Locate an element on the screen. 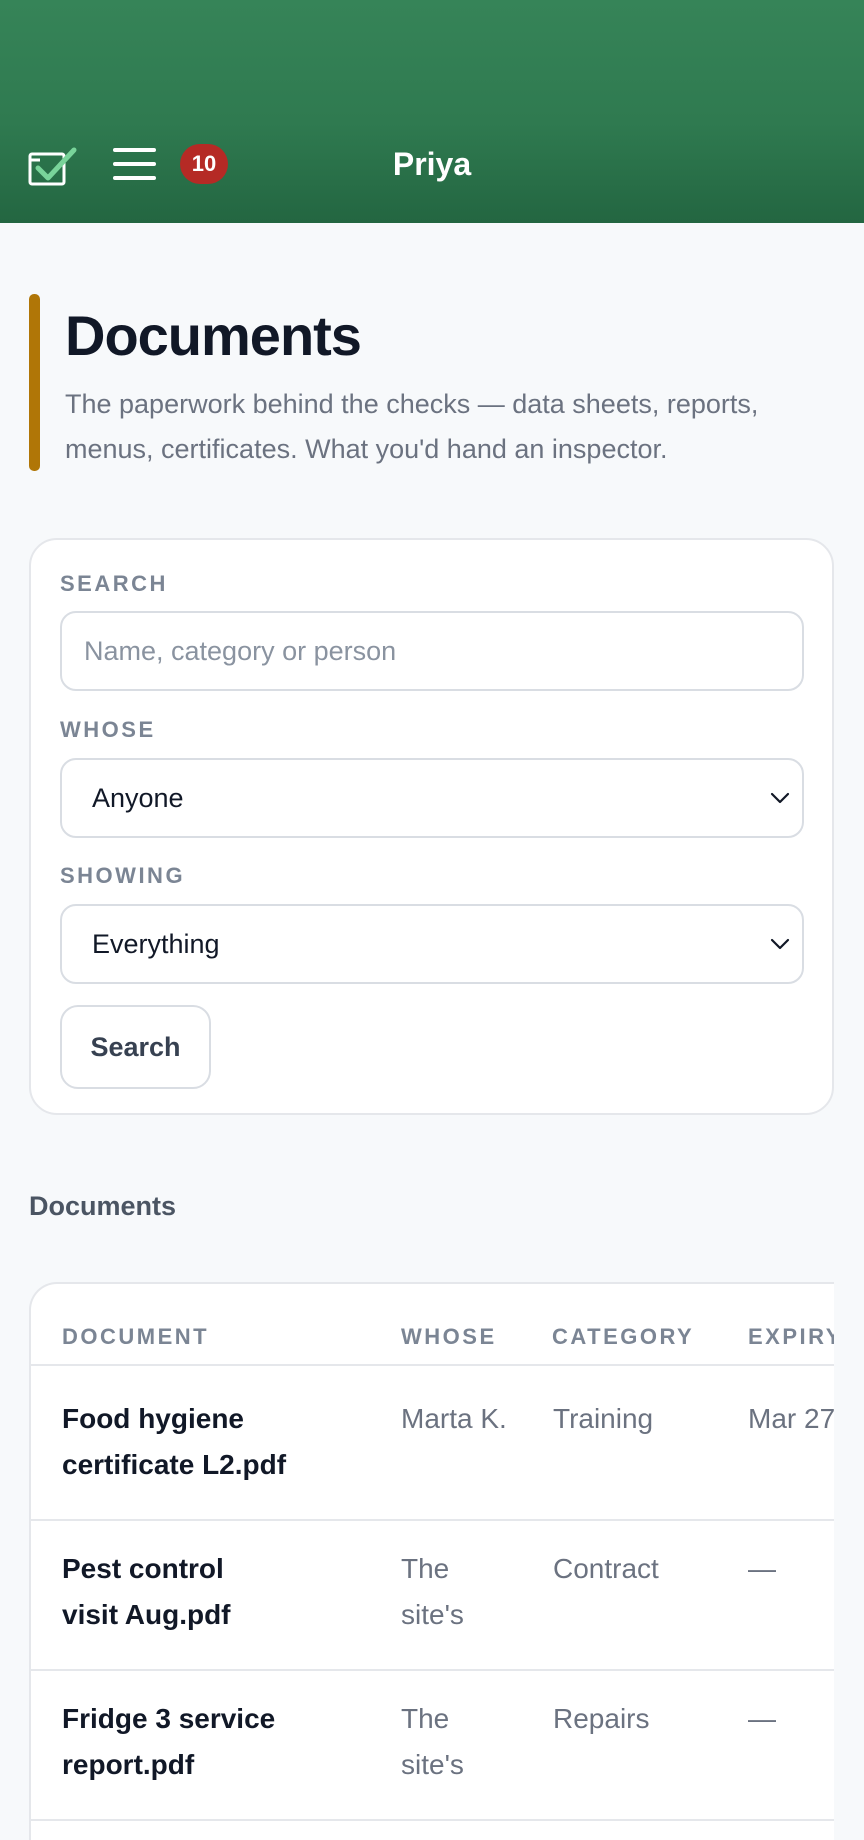 The height and width of the screenshot is (1840, 864). search-input: Name, category or person is located at coordinates (432, 651).